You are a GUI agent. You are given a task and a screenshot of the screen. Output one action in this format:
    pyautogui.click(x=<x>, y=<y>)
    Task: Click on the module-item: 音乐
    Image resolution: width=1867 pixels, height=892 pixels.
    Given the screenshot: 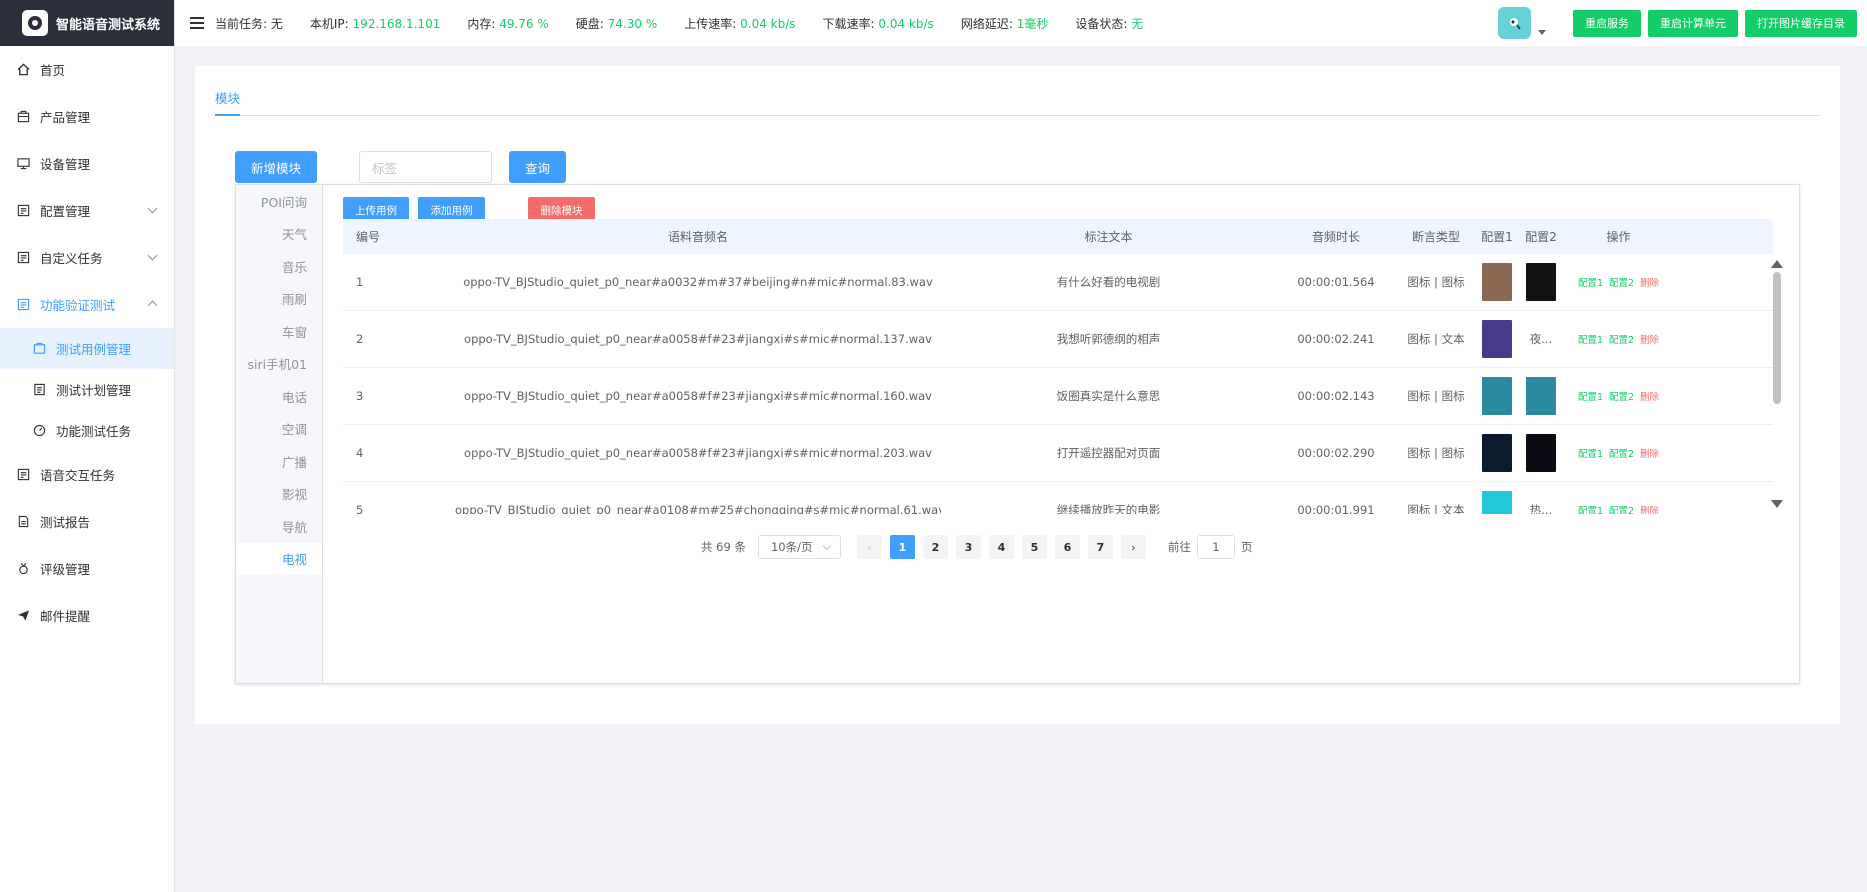 What is the action you would take?
    pyautogui.click(x=279, y=266)
    